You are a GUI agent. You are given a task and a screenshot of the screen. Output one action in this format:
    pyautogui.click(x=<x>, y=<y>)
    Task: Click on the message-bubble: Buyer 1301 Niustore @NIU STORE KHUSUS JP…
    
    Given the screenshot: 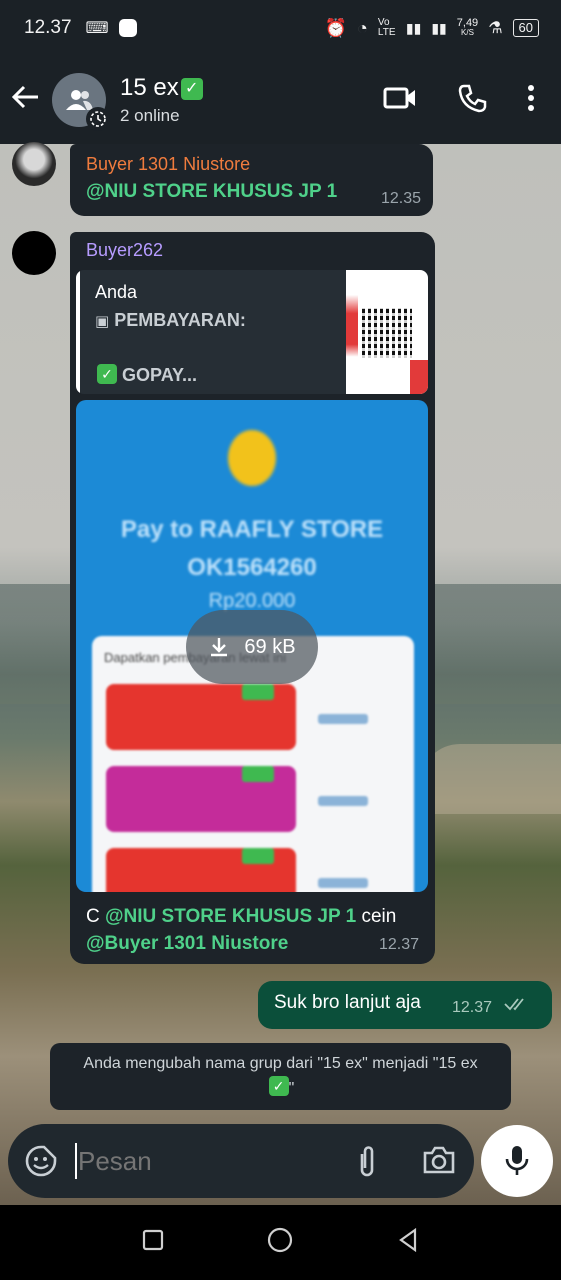 What is the action you would take?
    pyautogui.click(x=251, y=180)
    